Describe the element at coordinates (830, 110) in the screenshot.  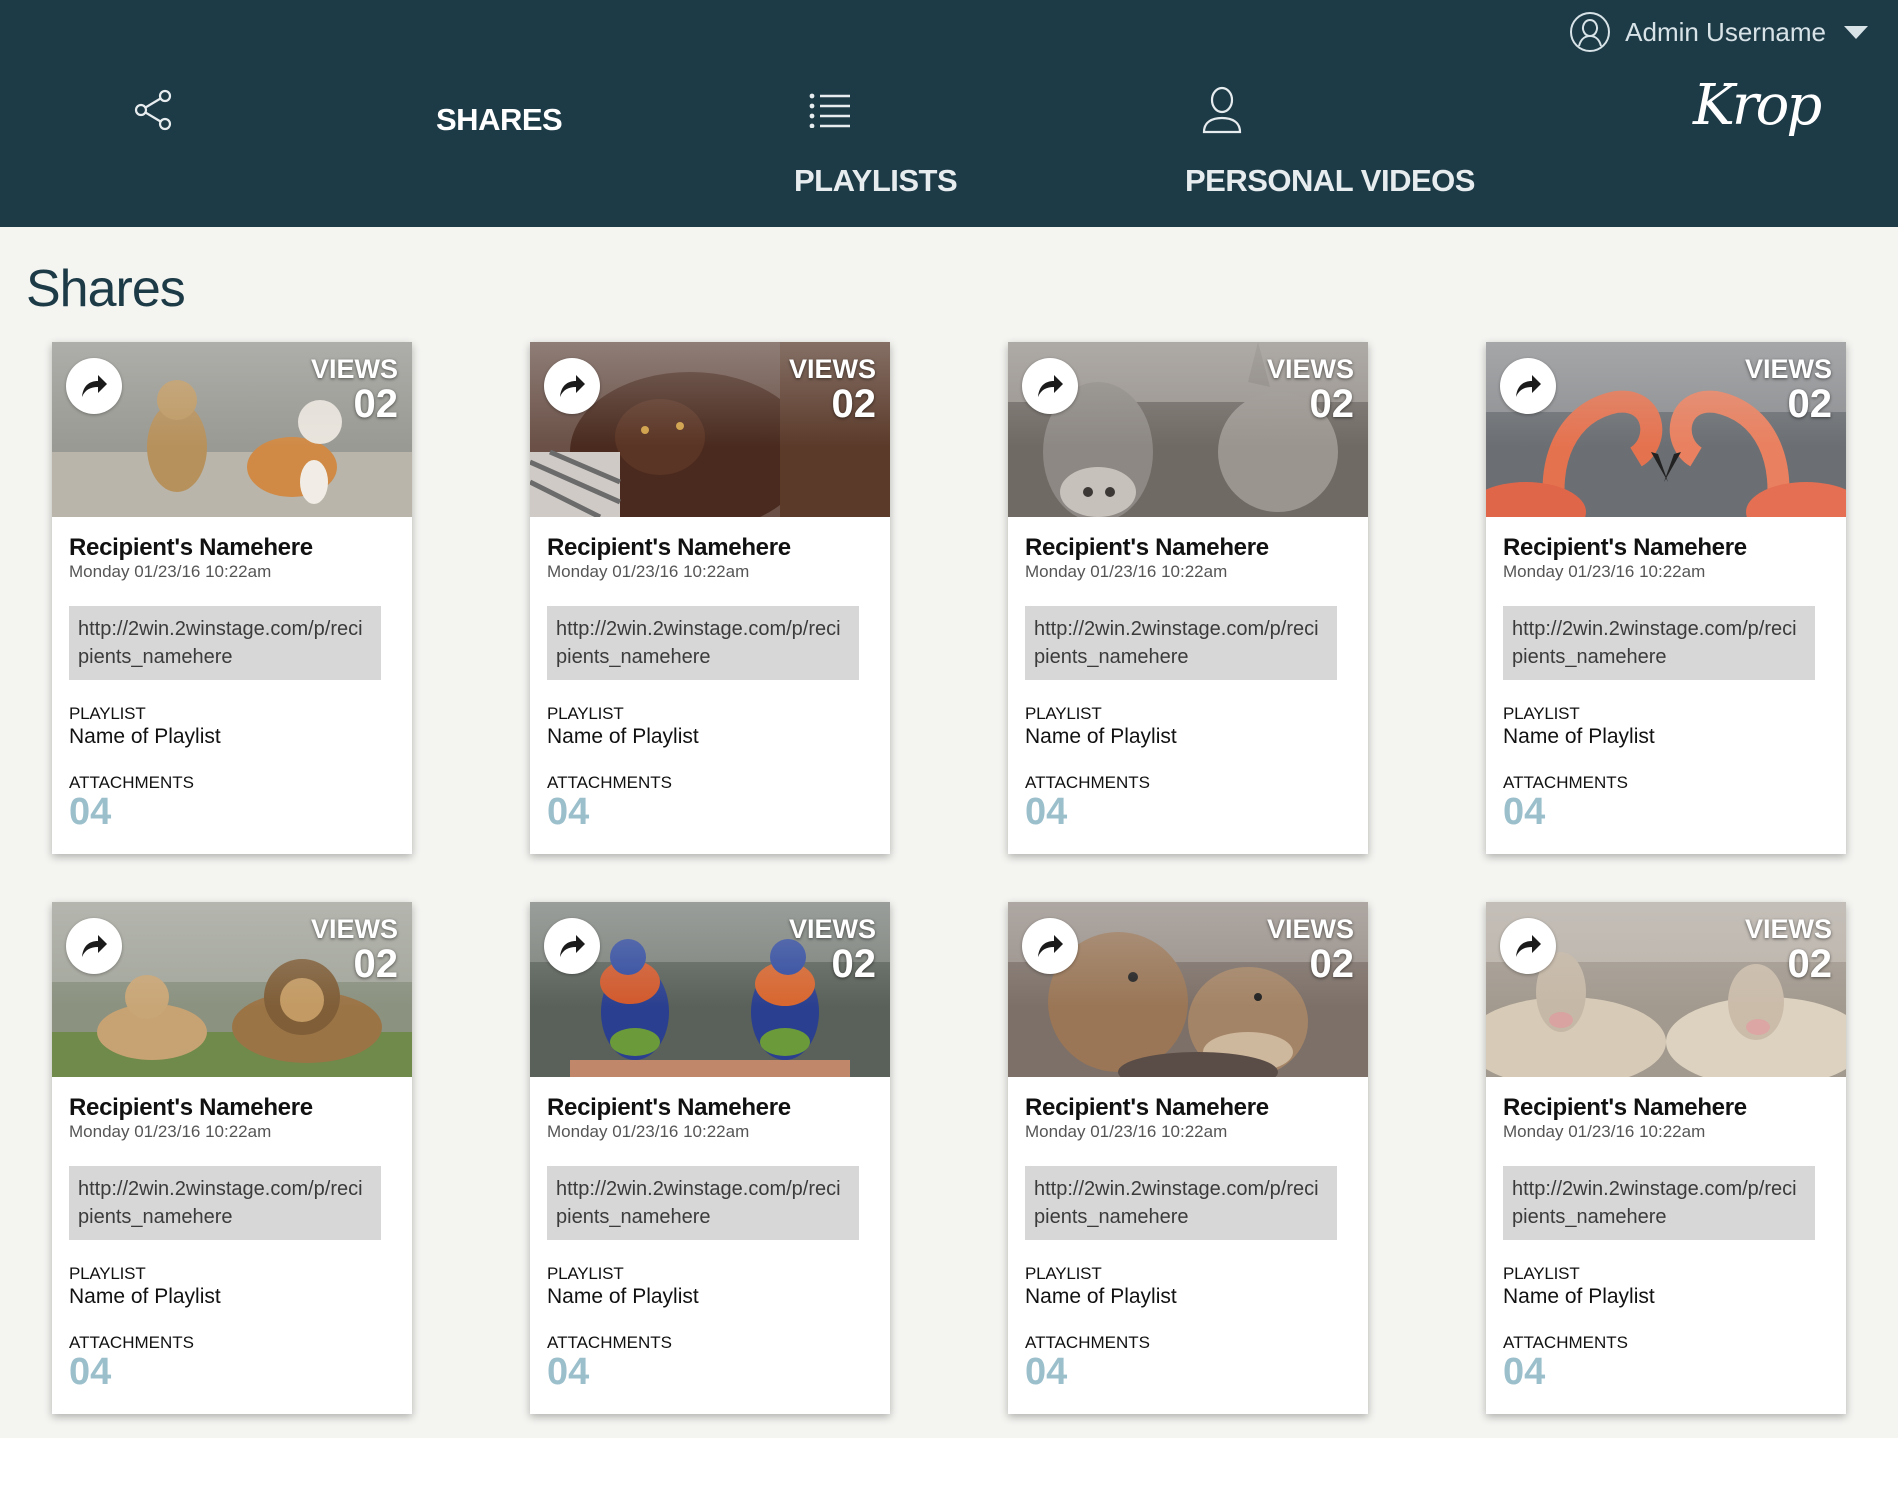
I see `list-icon` at that location.